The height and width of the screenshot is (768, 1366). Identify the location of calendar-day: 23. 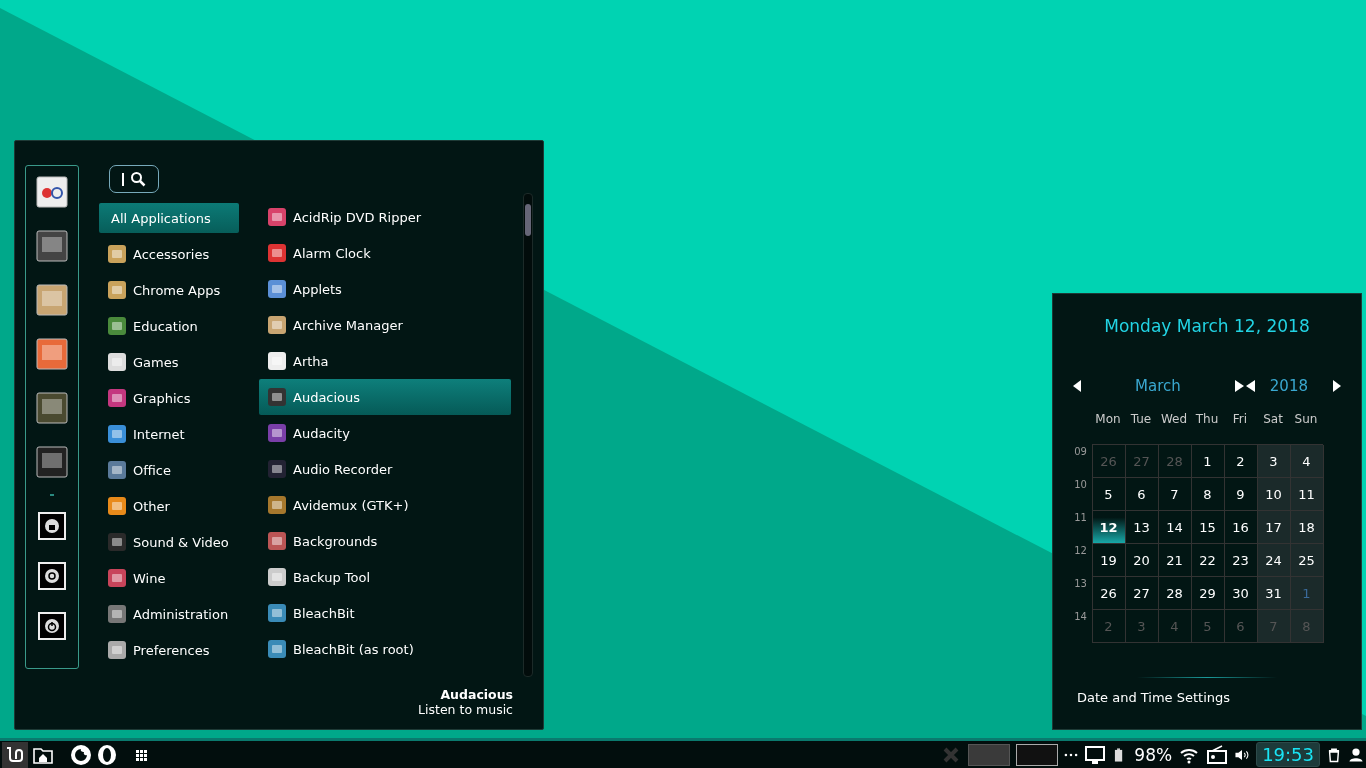
(1241, 560).